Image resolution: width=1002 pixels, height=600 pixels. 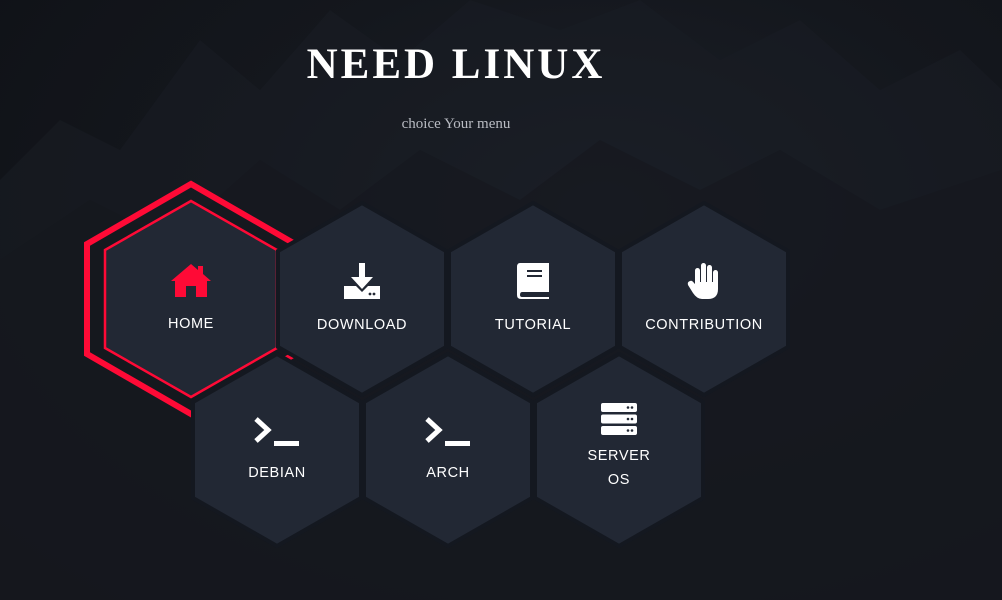 What do you see at coordinates (456, 64) in the screenshot?
I see `page-title: NEED LINUX` at bounding box center [456, 64].